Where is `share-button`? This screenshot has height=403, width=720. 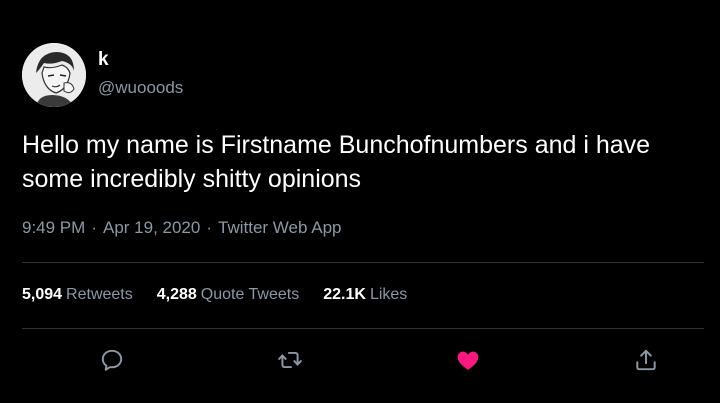
share-button is located at coordinates (646, 360).